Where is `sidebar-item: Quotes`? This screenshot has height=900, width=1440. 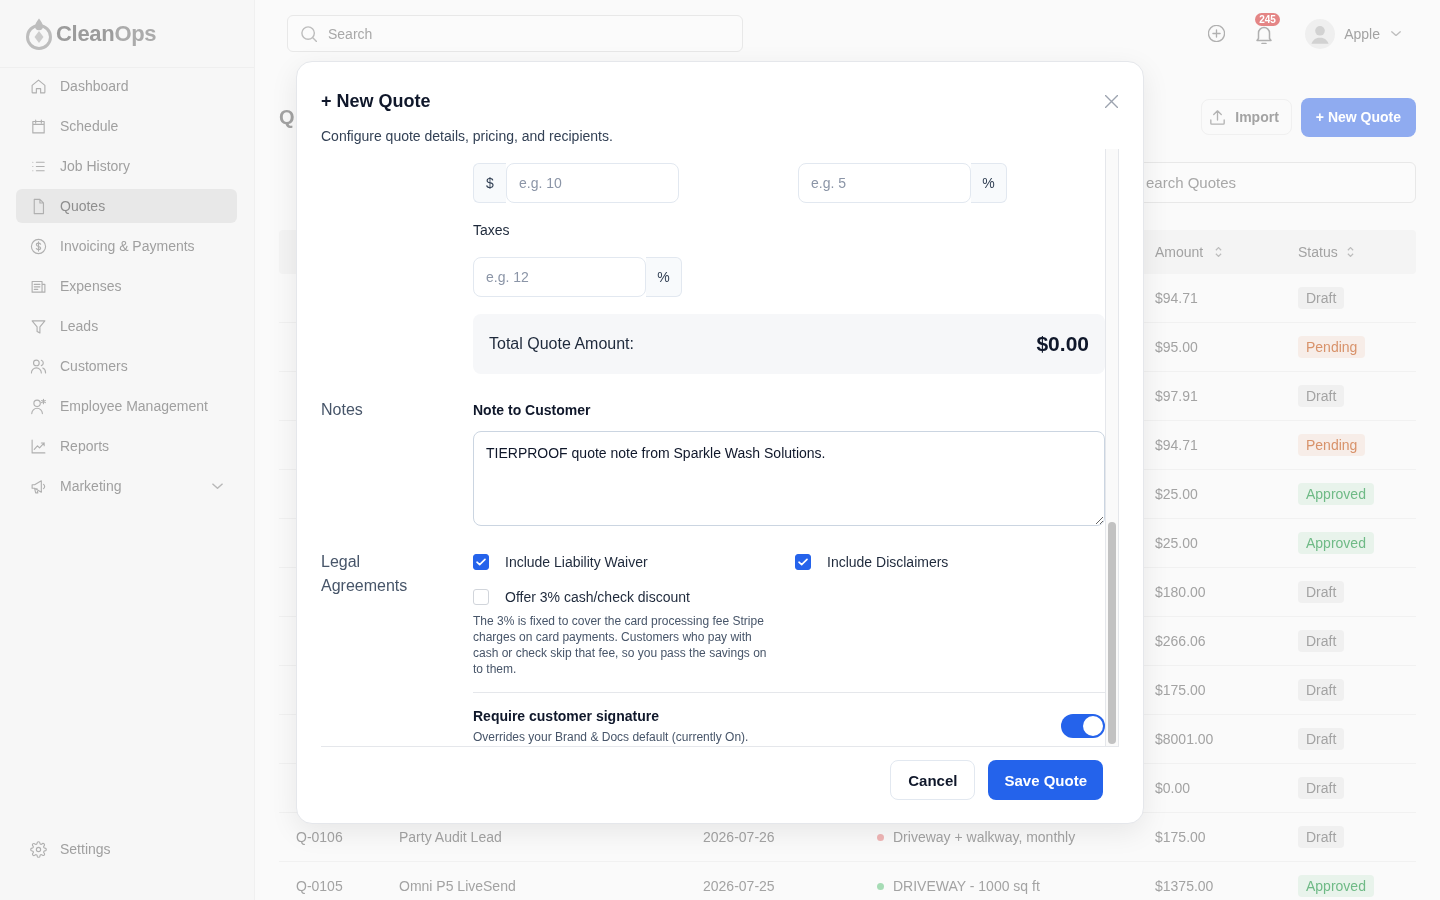
sidebar-item: Quotes is located at coordinates (126, 206).